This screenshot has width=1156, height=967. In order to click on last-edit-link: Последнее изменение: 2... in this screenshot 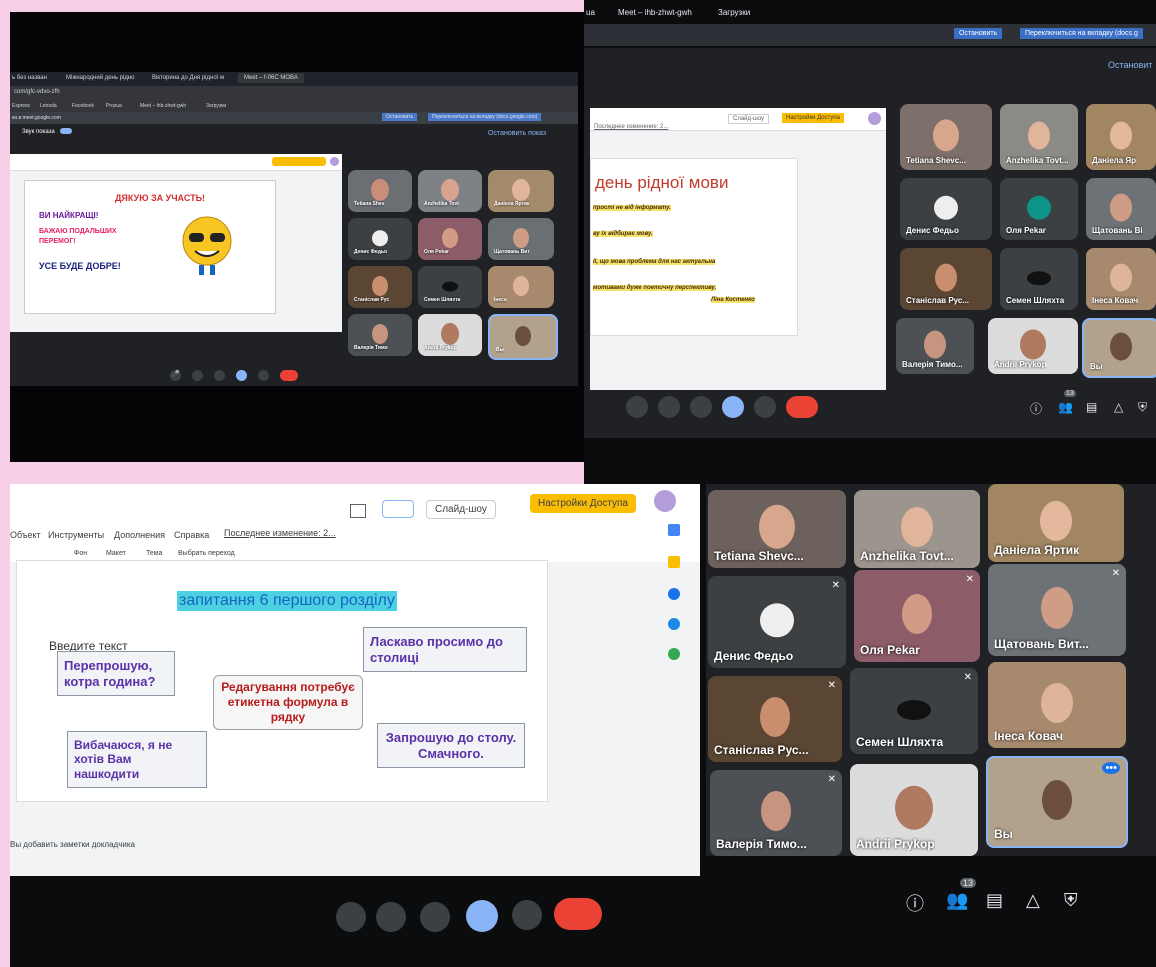, I will do `click(631, 127)`.